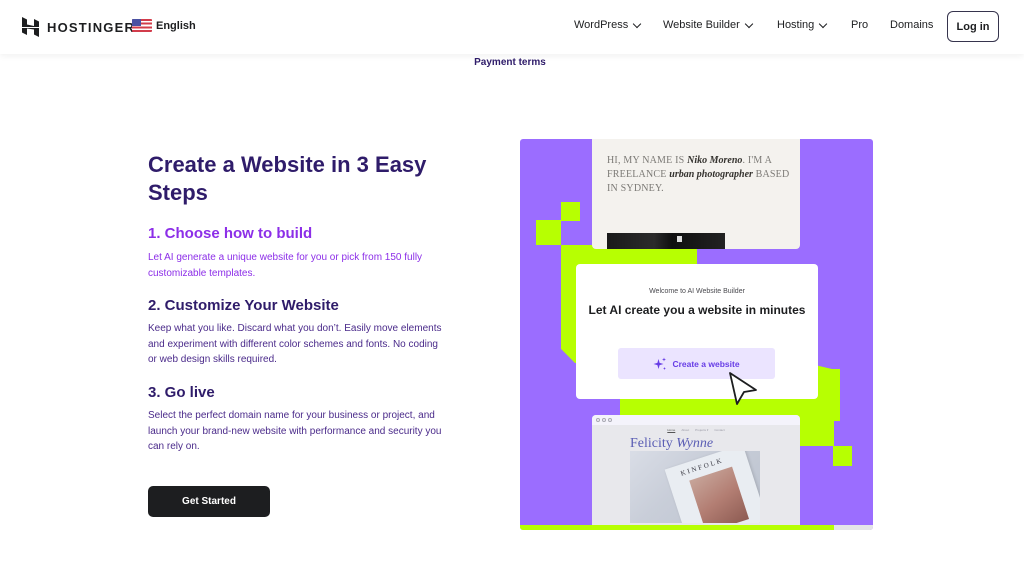  What do you see at coordinates (243, 305) in the screenshot?
I see `step-2-title: 2. Customize Your Website` at bounding box center [243, 305].